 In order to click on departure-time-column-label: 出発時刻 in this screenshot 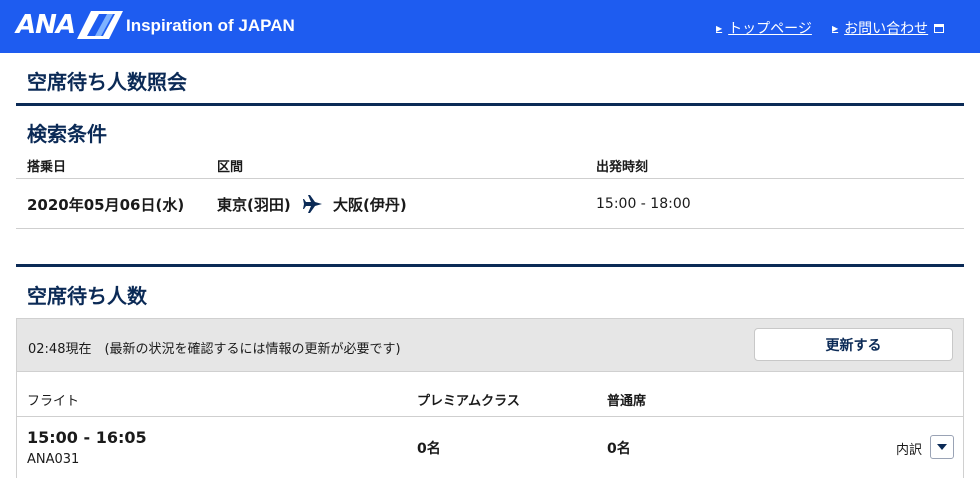, I will do `click(622, 167)`.